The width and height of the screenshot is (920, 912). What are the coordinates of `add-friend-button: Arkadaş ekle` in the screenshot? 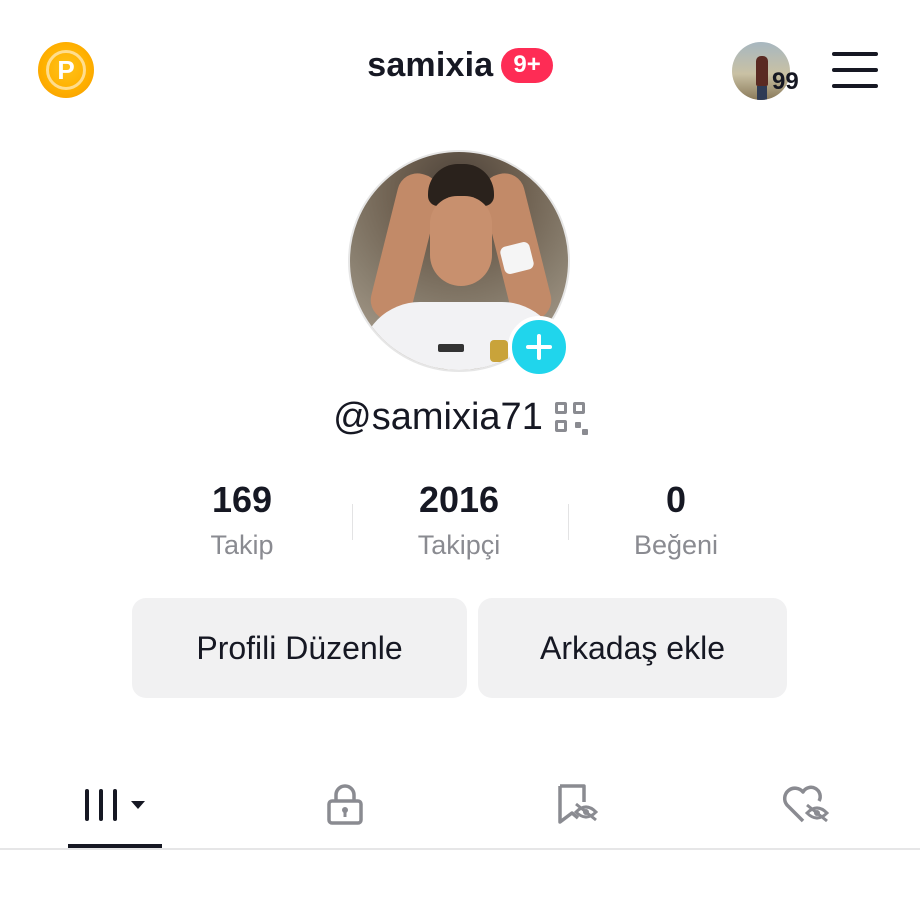 It's located at (632, 648).